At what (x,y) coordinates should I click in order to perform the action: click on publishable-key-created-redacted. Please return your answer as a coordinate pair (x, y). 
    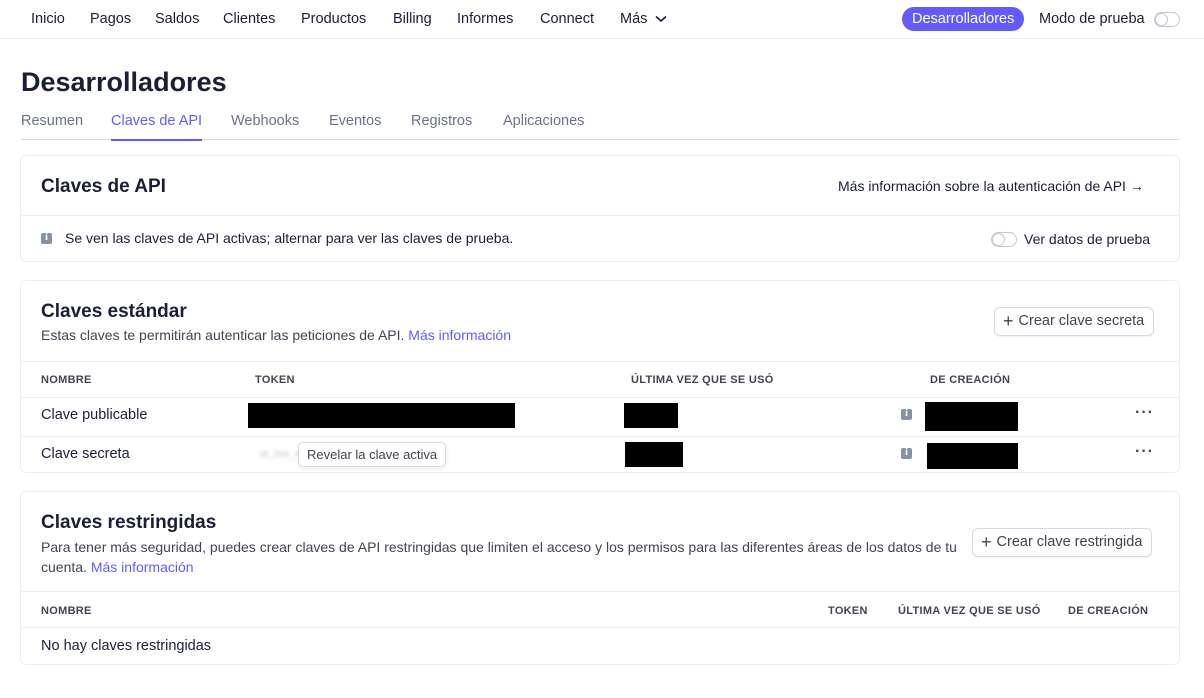
    Looking at the image, I should click on (971, 416).